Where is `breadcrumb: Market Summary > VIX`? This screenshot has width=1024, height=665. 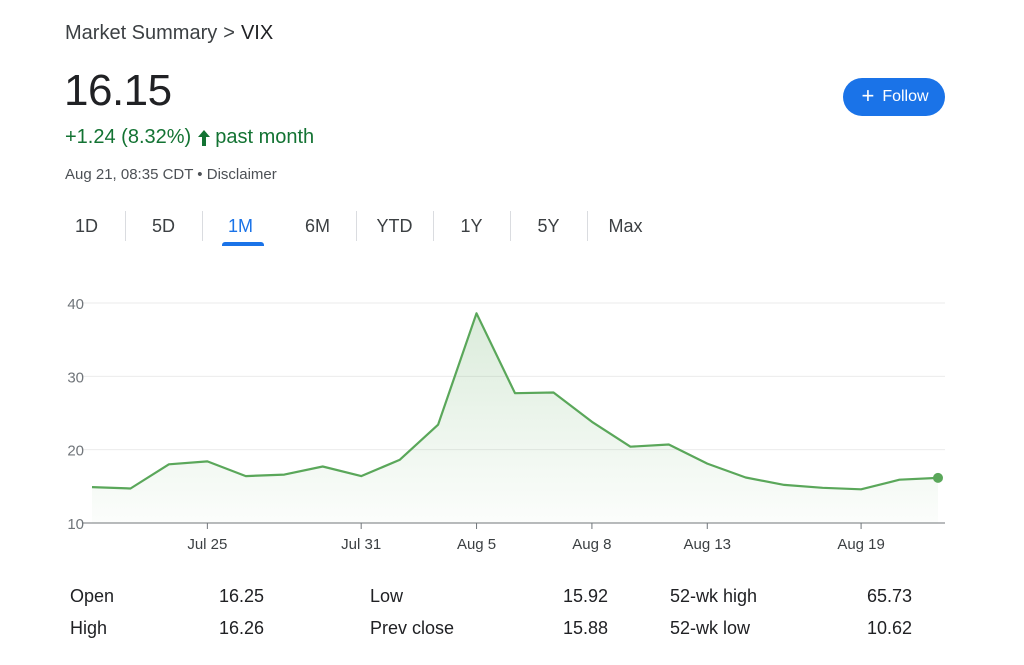
breadcrumb: Market Summary > VIX is located at coordinates (169, 33).